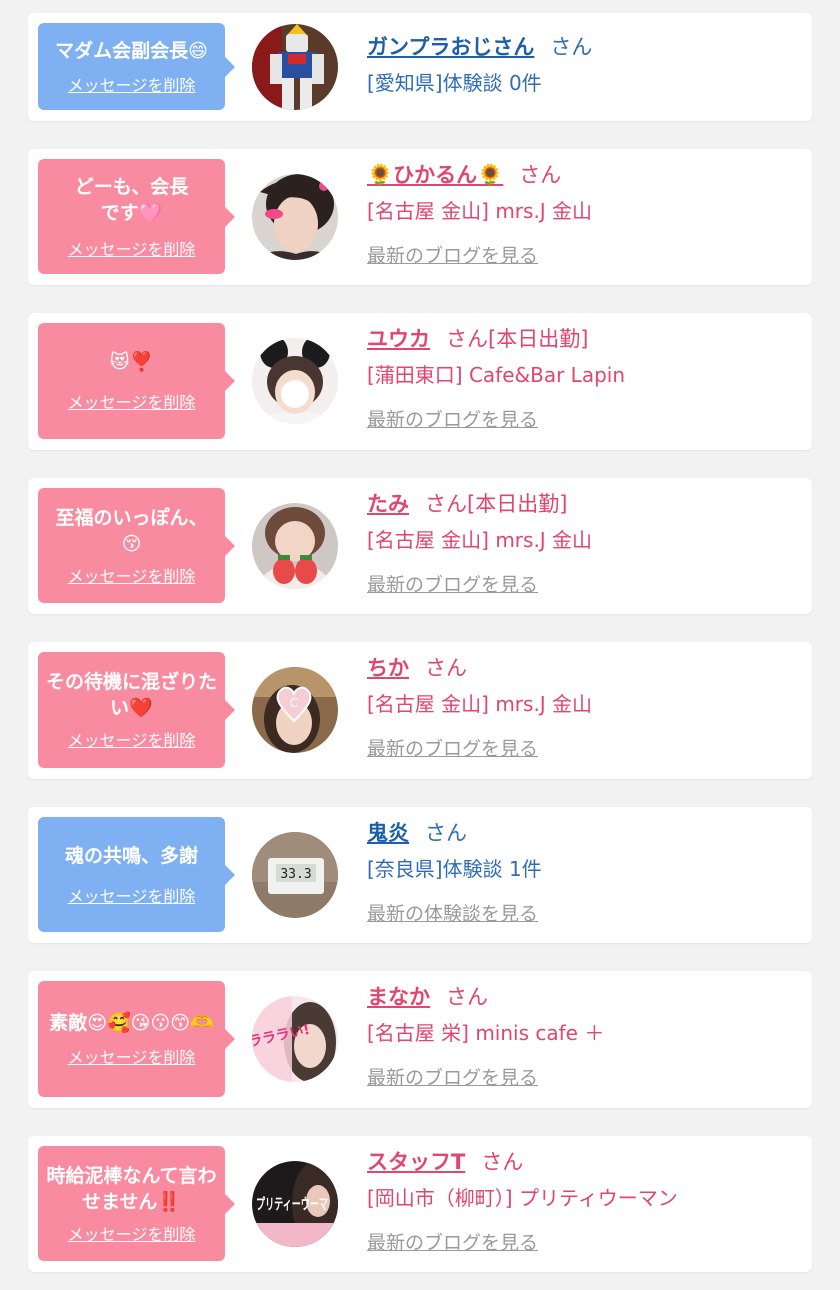  I want to click on user-name-link: スタッフT, so click(416, 1162).